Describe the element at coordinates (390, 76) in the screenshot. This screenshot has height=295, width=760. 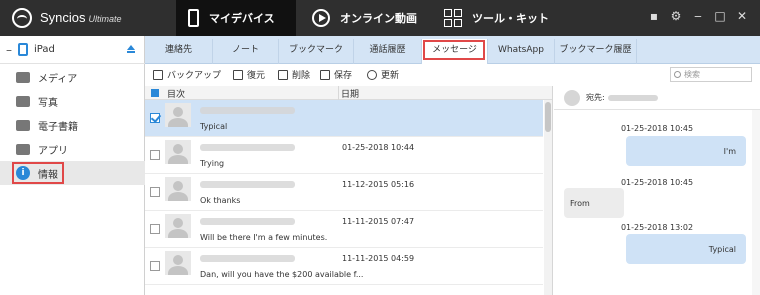
I see `refresh-label: 更新` at that location.